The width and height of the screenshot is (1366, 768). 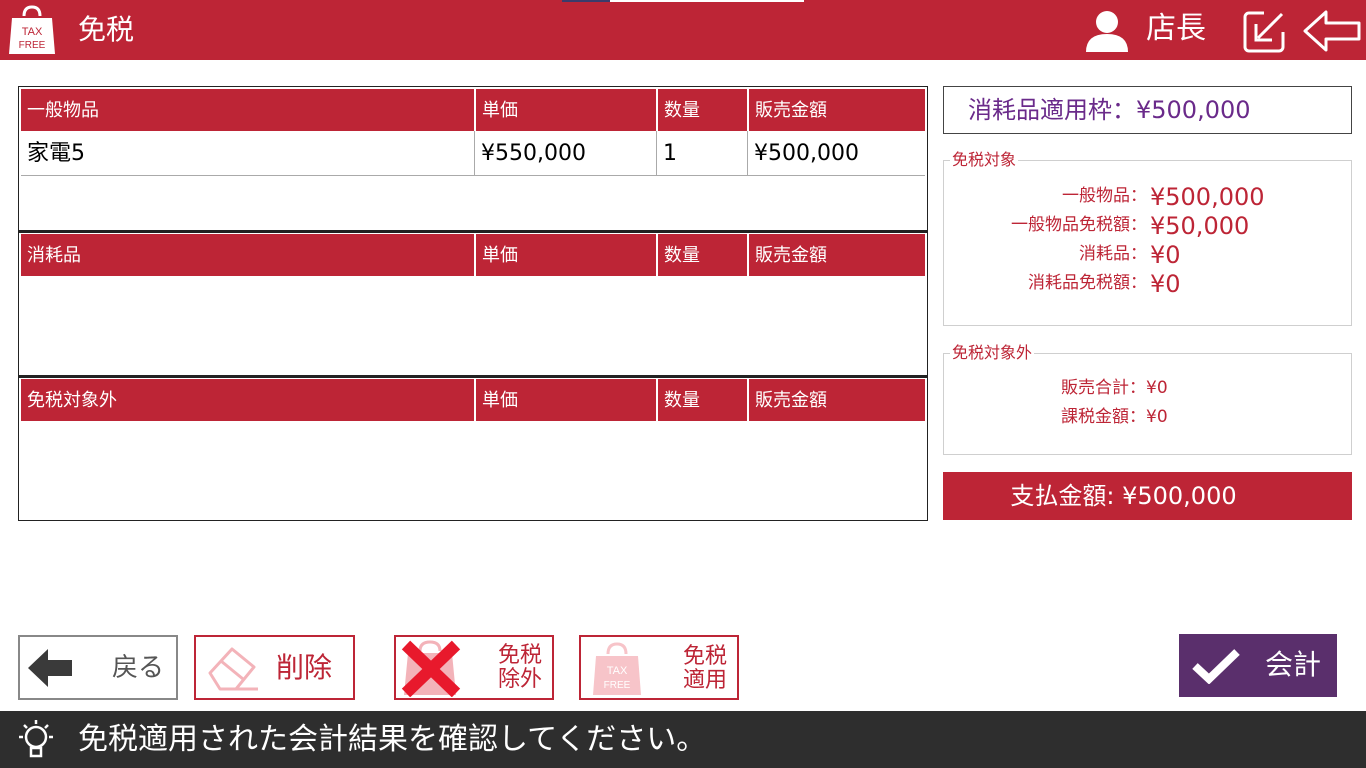 I want to click on user-name: 店長, so click(x=1176, y=28).